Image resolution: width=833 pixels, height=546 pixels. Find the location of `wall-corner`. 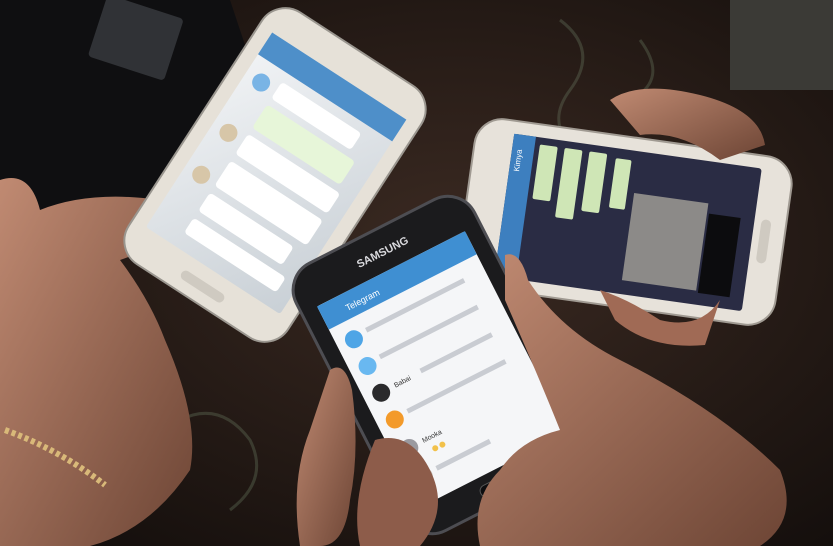

wall-corner is located at coordinates (781, 45).